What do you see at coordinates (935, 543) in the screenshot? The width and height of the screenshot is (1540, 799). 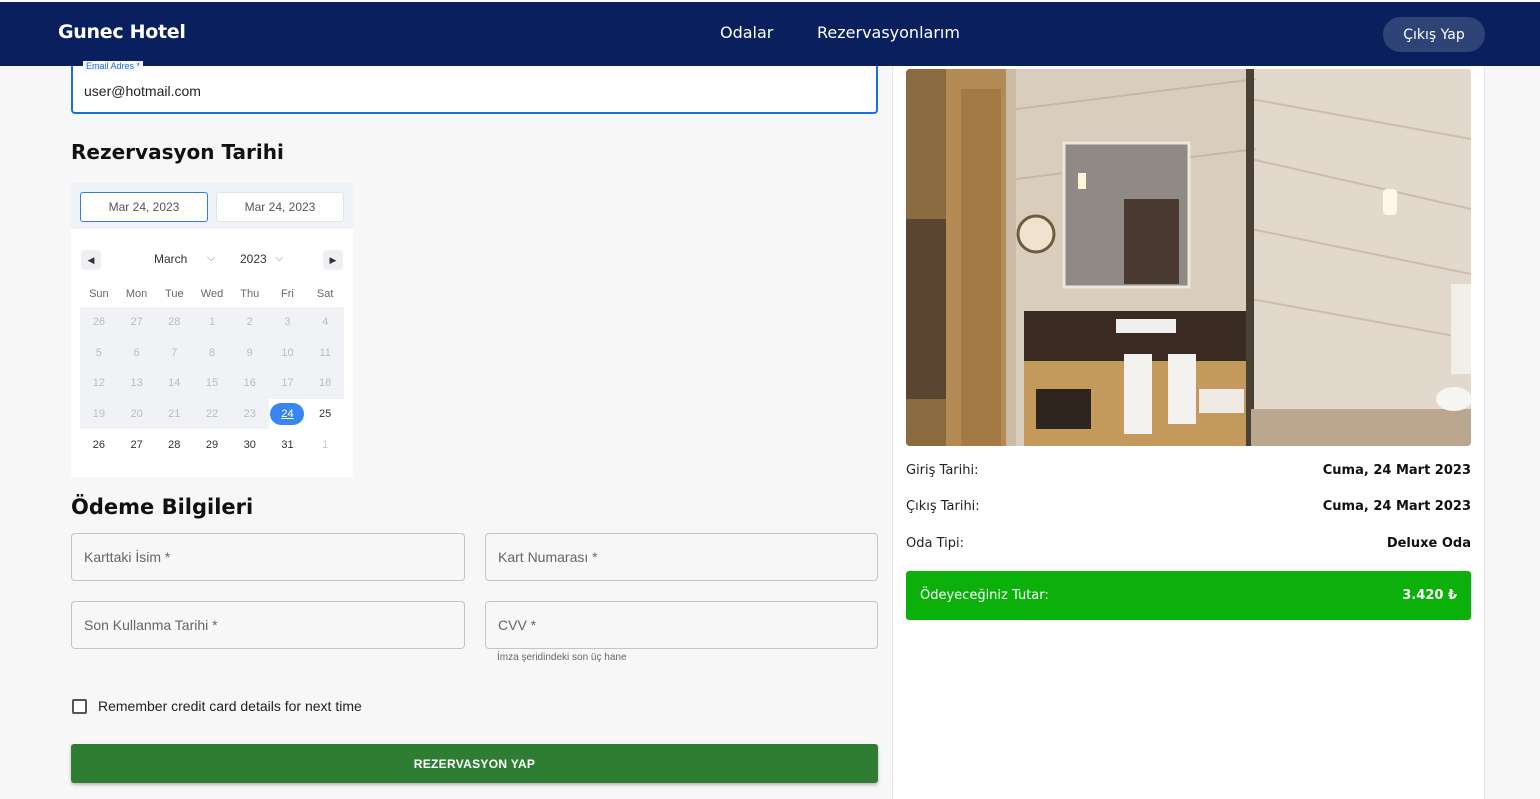 I see `room-type-label: Oda Tipi:` at bounding box center [935, 543].